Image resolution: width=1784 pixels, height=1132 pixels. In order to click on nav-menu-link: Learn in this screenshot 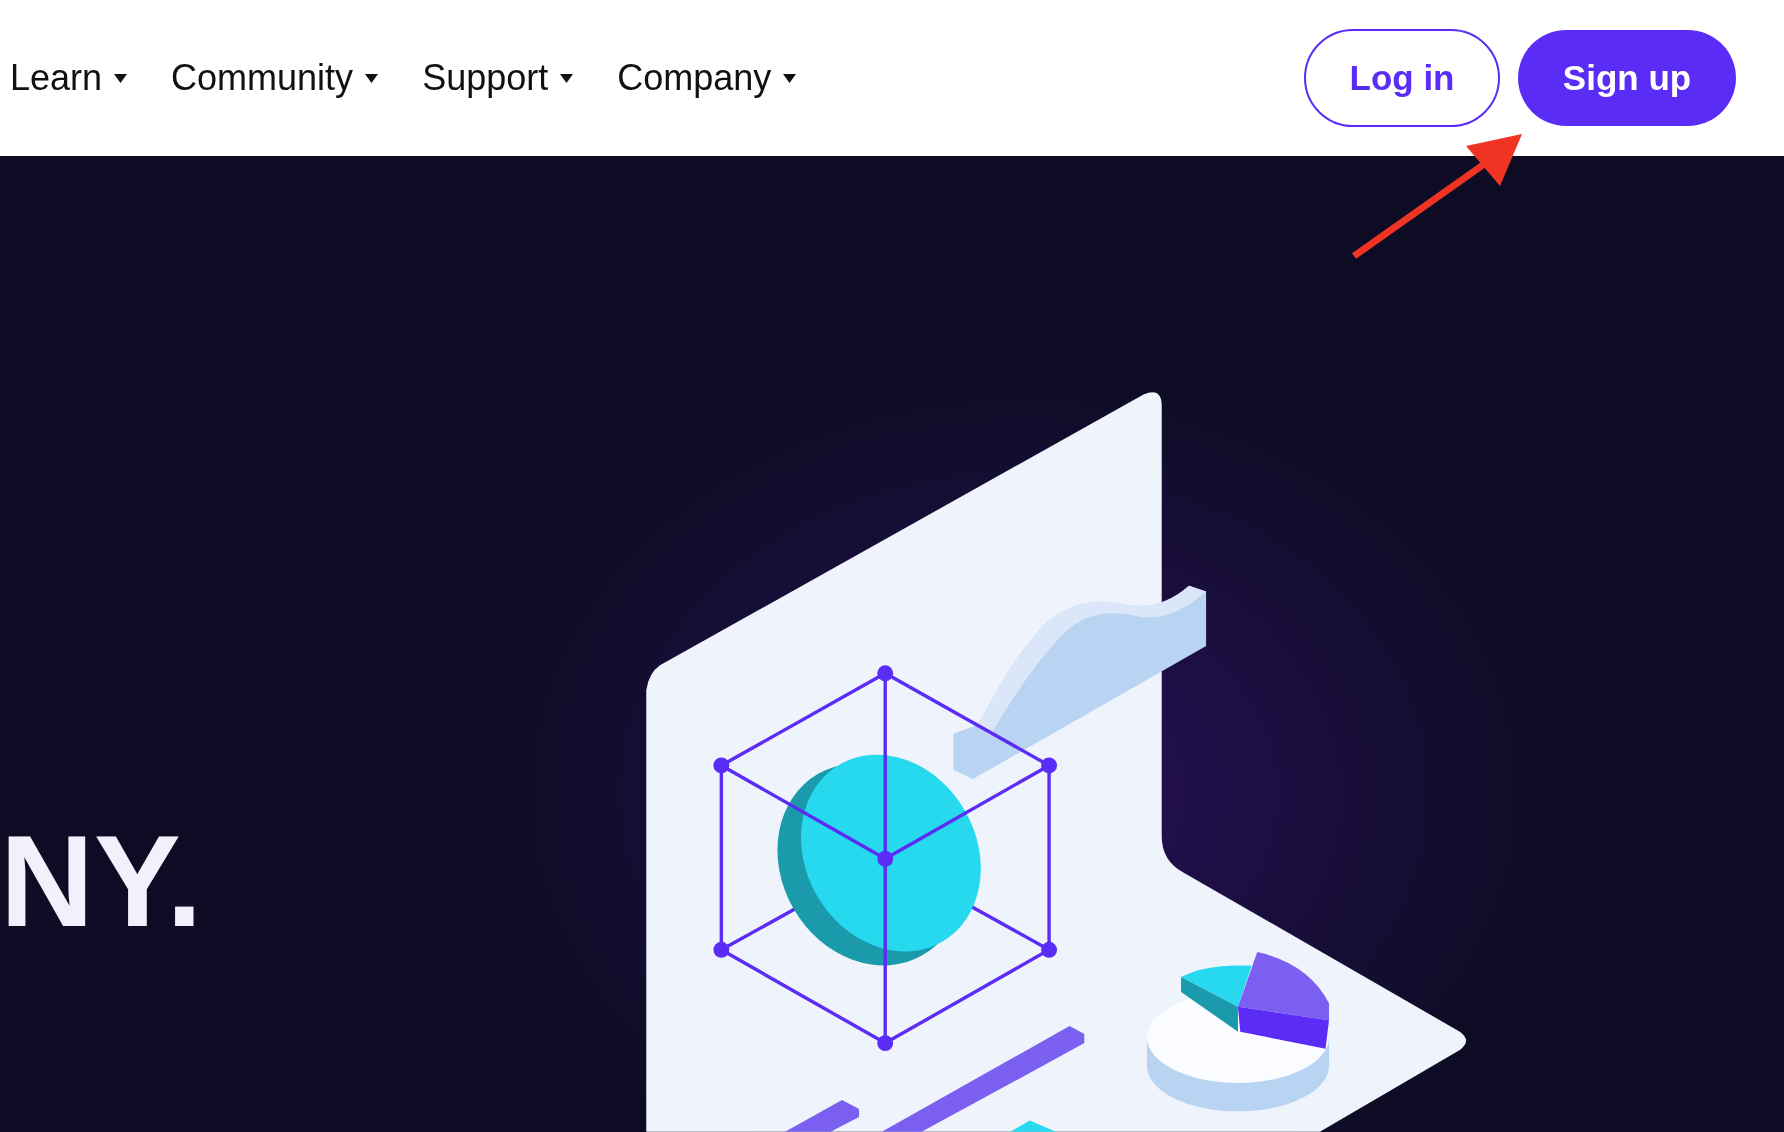, I will do `click(69, 78)`.